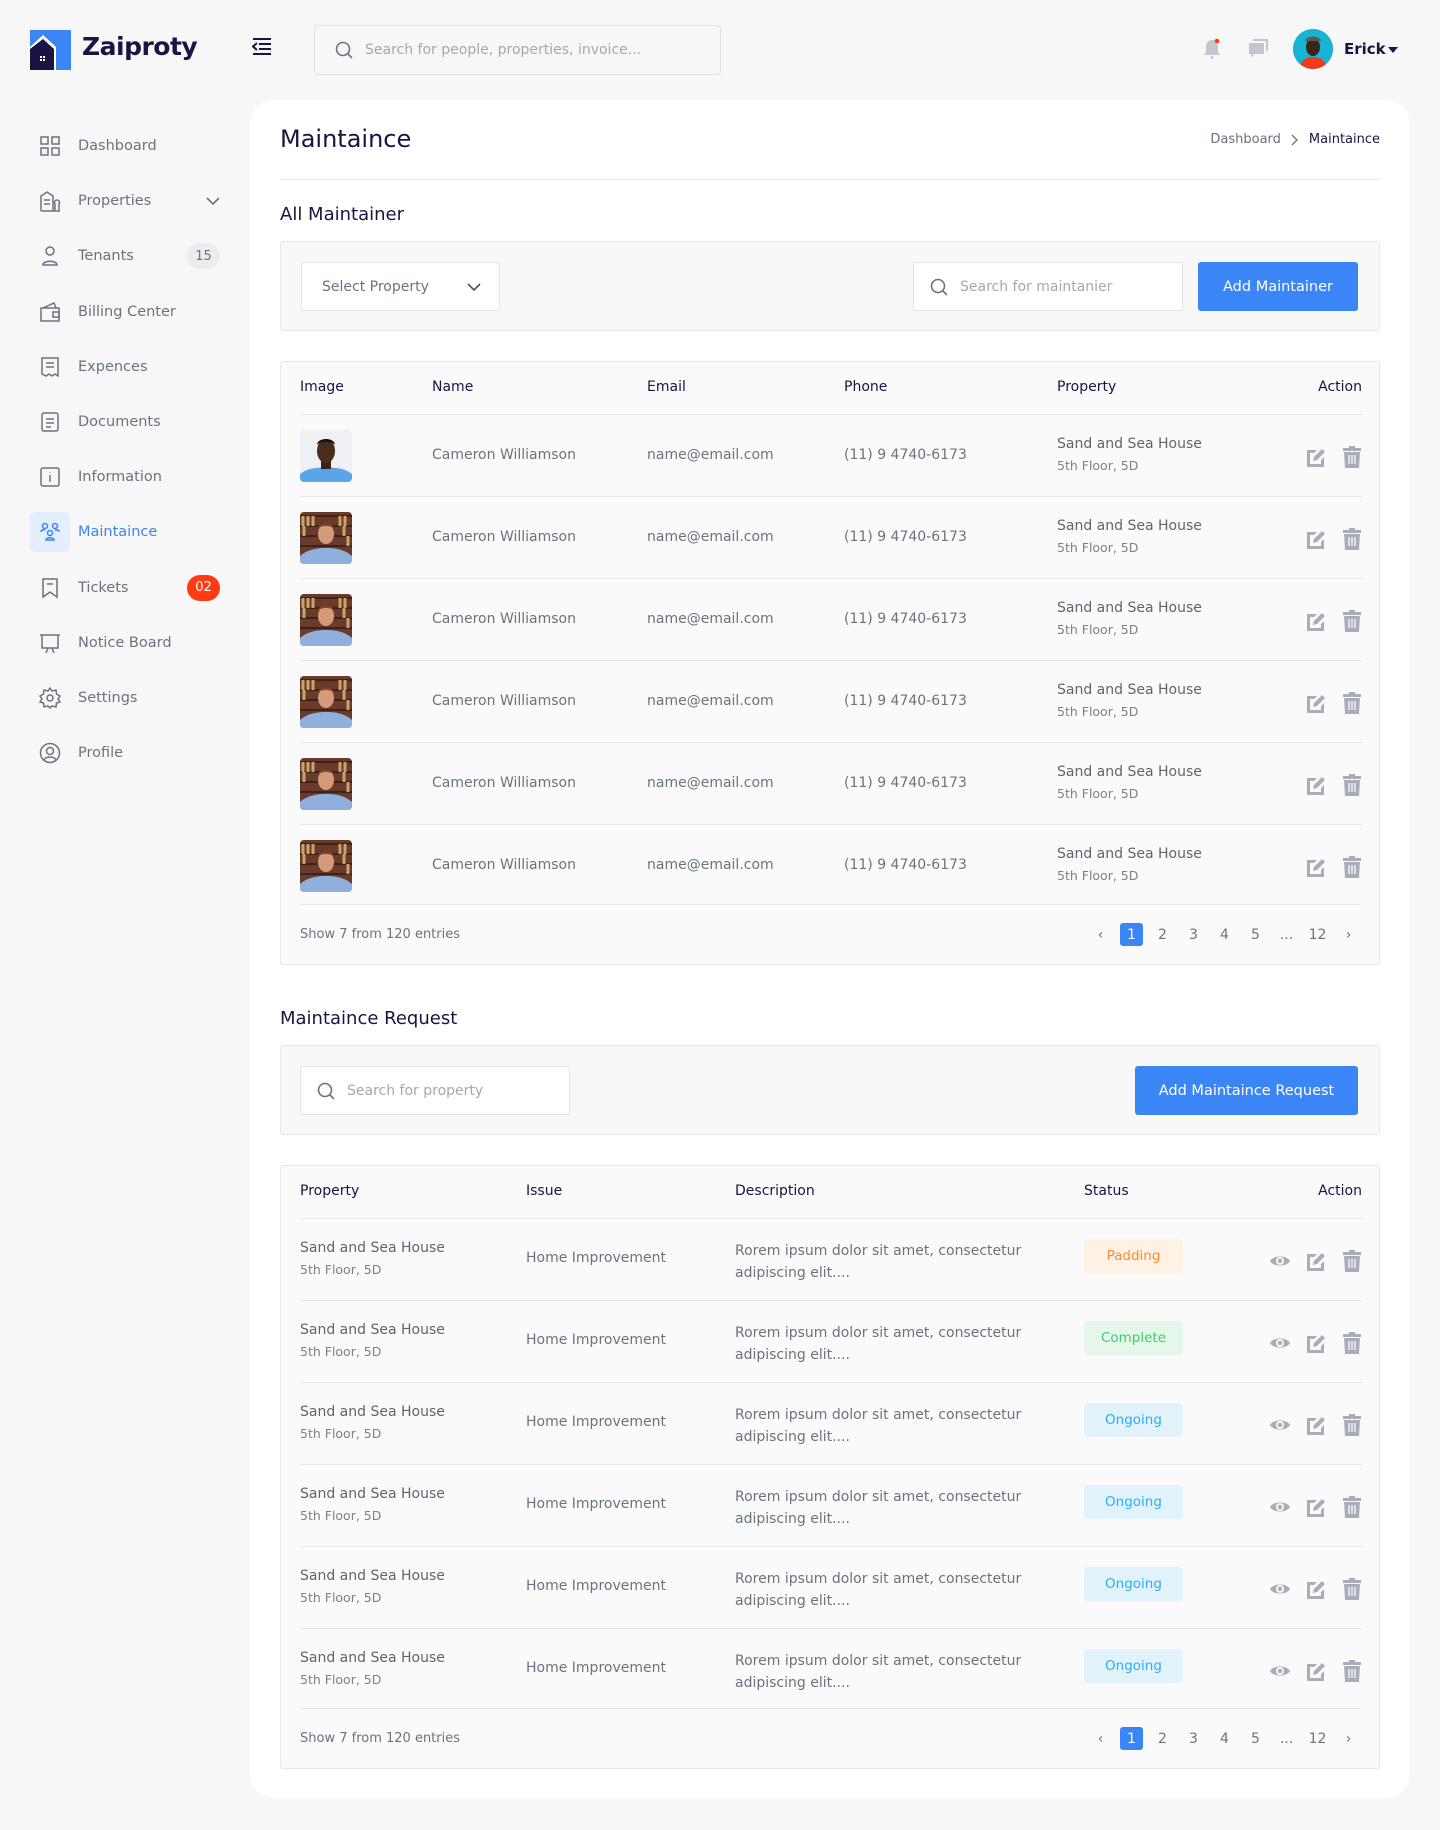  What do you see at coordinates (261, 48) in the screenshot?
I see `menu-toggle-icon` at bounding box center [261, 48].